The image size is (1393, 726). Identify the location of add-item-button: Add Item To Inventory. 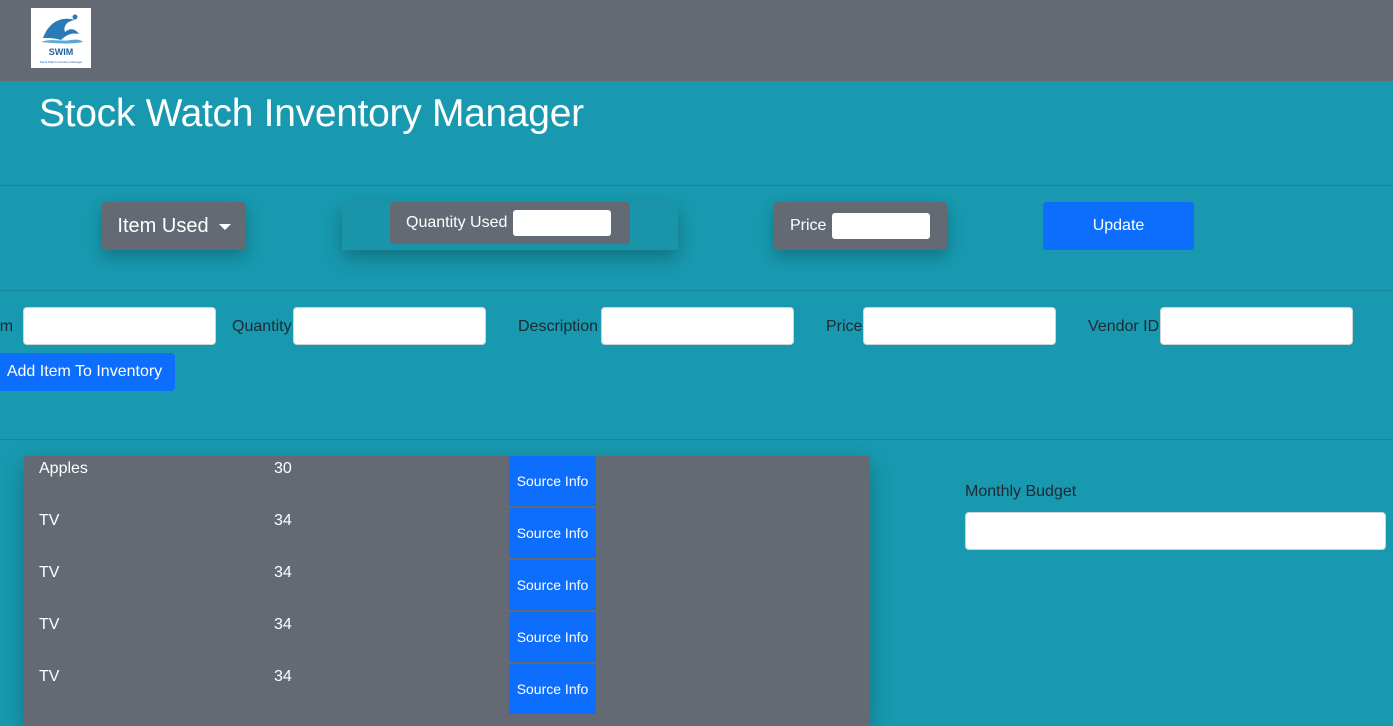
(87, 372).